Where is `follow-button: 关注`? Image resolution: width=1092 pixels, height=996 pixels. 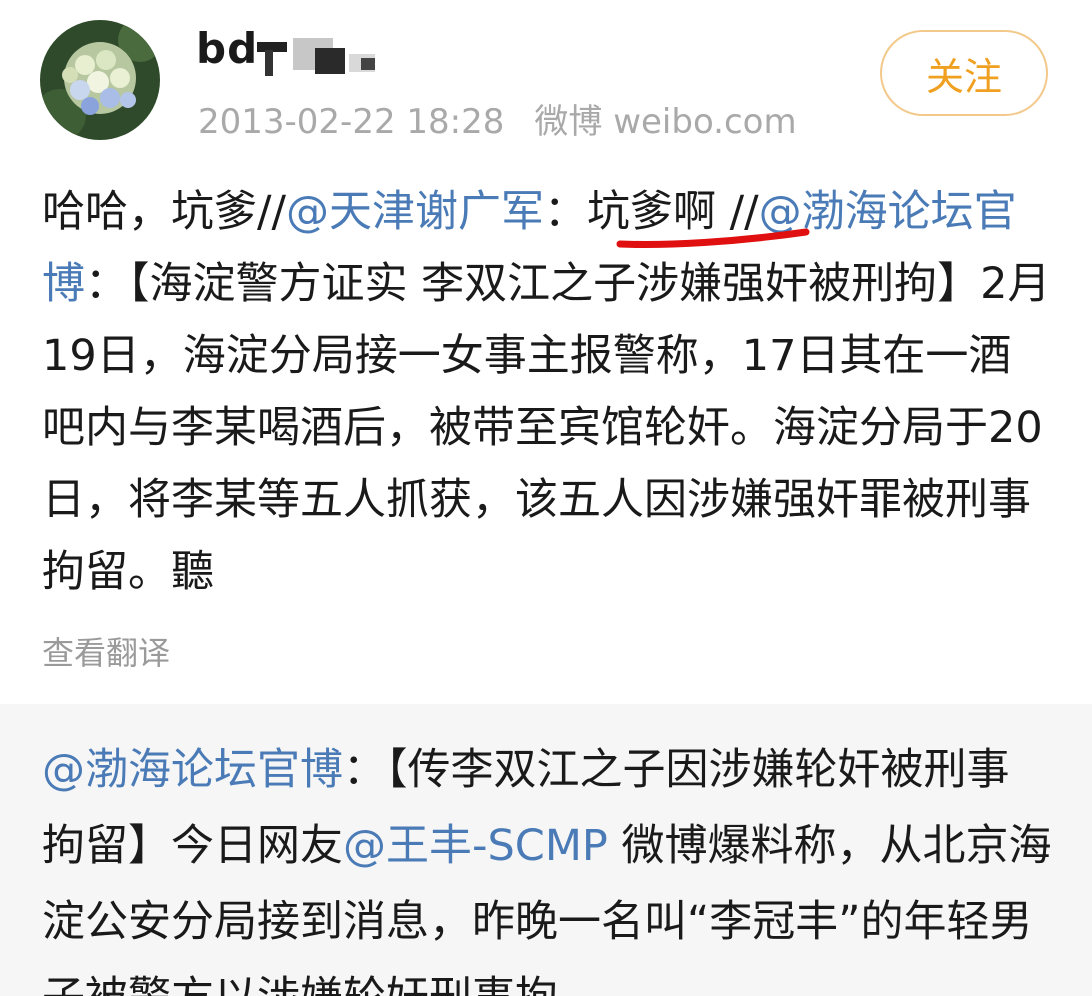 follow-button: 关注 is located at coordinates (964, 73).